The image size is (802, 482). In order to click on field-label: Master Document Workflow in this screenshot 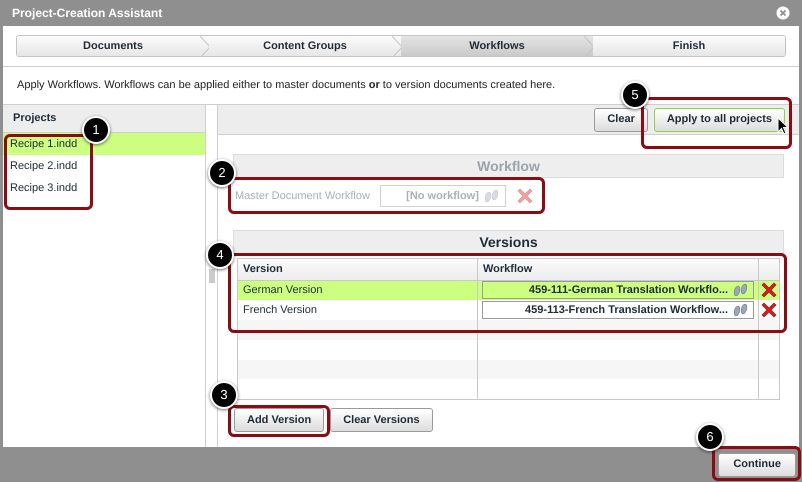, I will do `click(302, 196)`.